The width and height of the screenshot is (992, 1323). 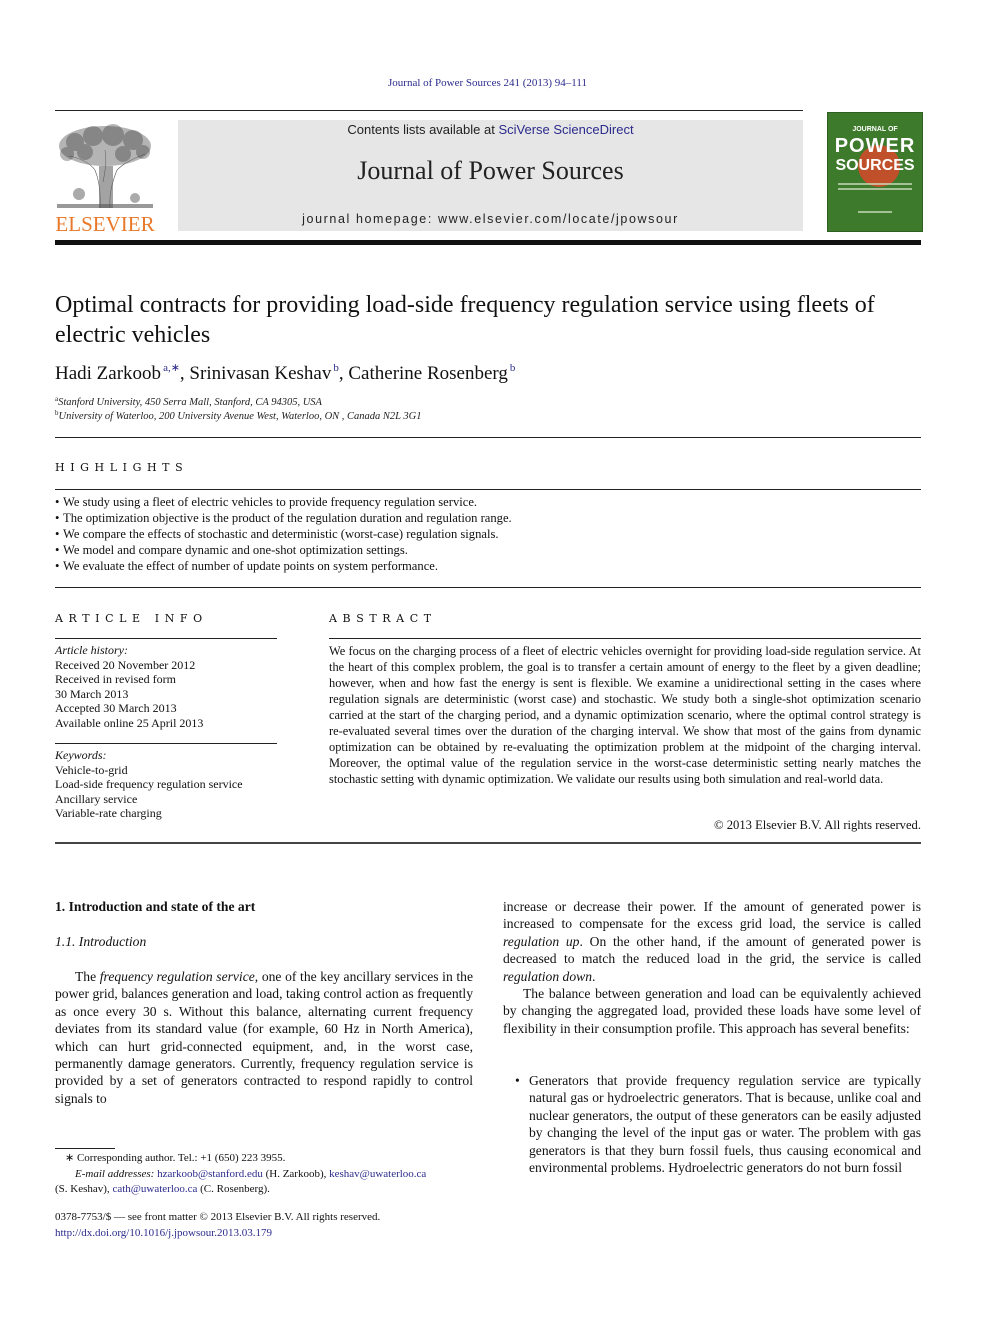 What do you see at coordinates (154, 1189) in the screenshot?
I see `email-link: cath@uwaterloo.ca` at bounding box center [154, 1189].